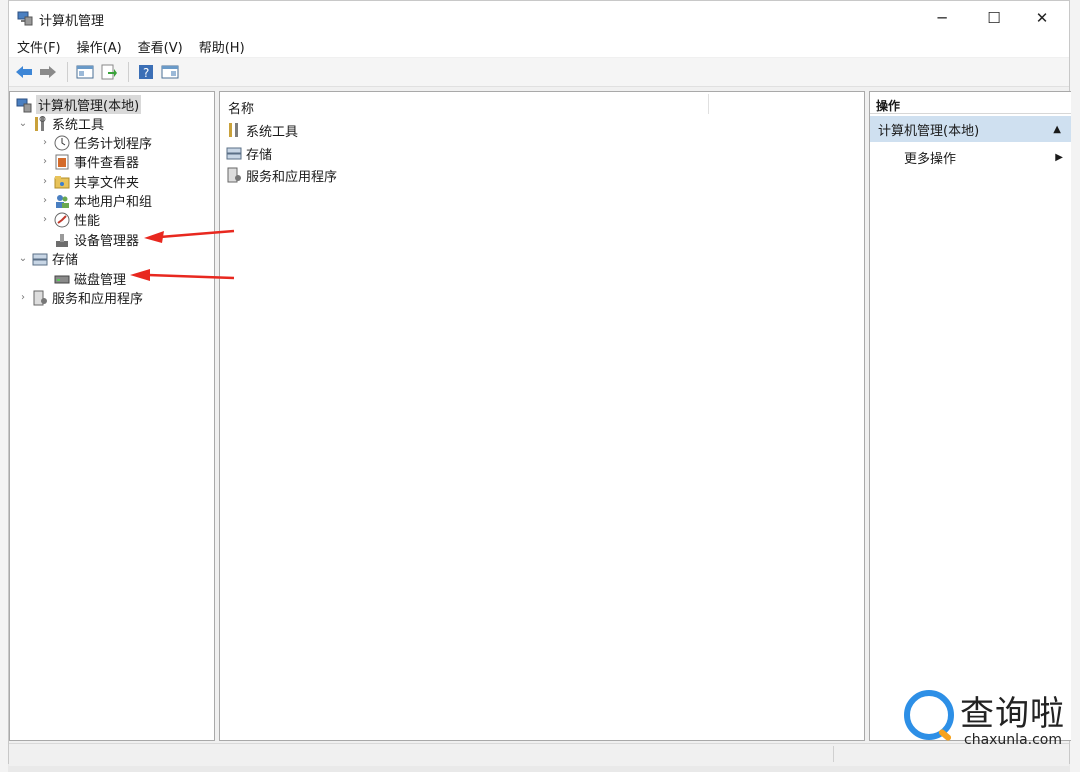 The width and height of the screenshot is (1080, 772). I want to click on back-arrow-icon, so click(24, 72).